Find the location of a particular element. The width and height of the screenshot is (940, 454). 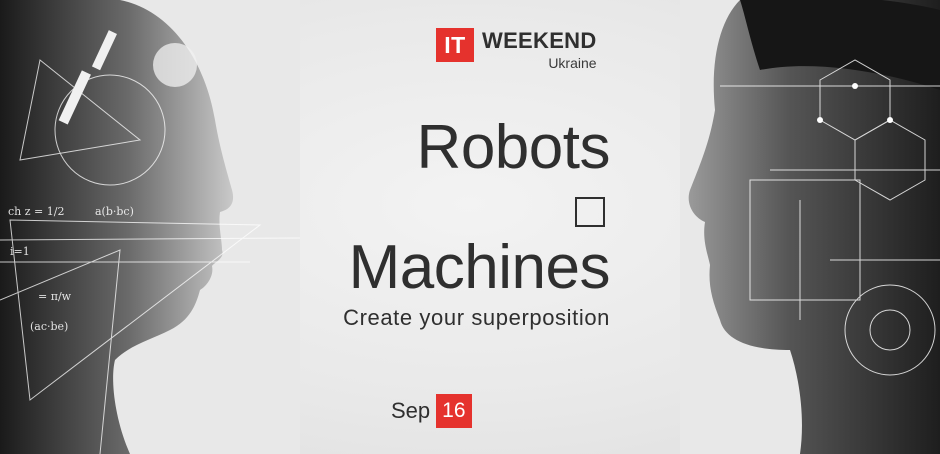

logo-text: WEEKEND Ukraine is located at coordinates (539, 49).